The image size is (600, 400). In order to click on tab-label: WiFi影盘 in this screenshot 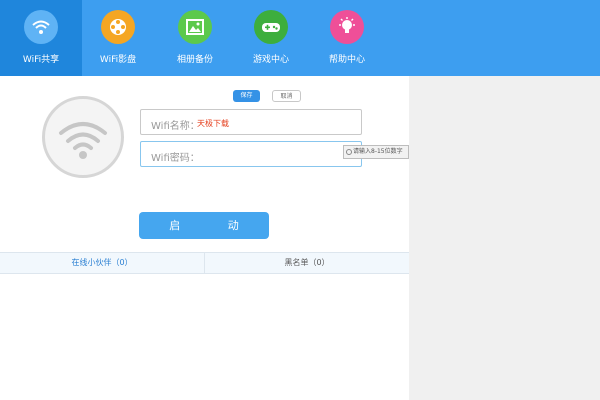, I will do `click(118, 60)`.